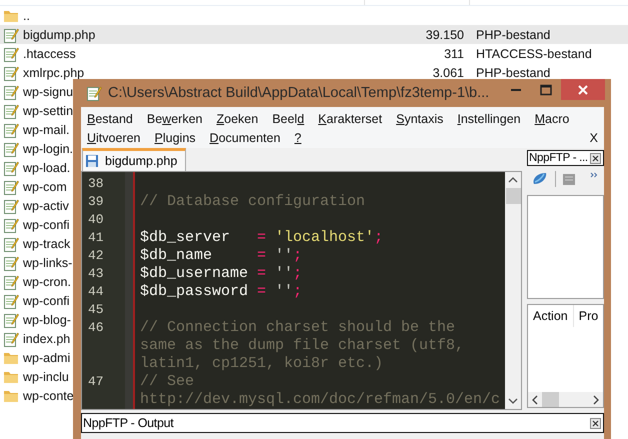  I want to click on line-number: 46, so click(96, 327).